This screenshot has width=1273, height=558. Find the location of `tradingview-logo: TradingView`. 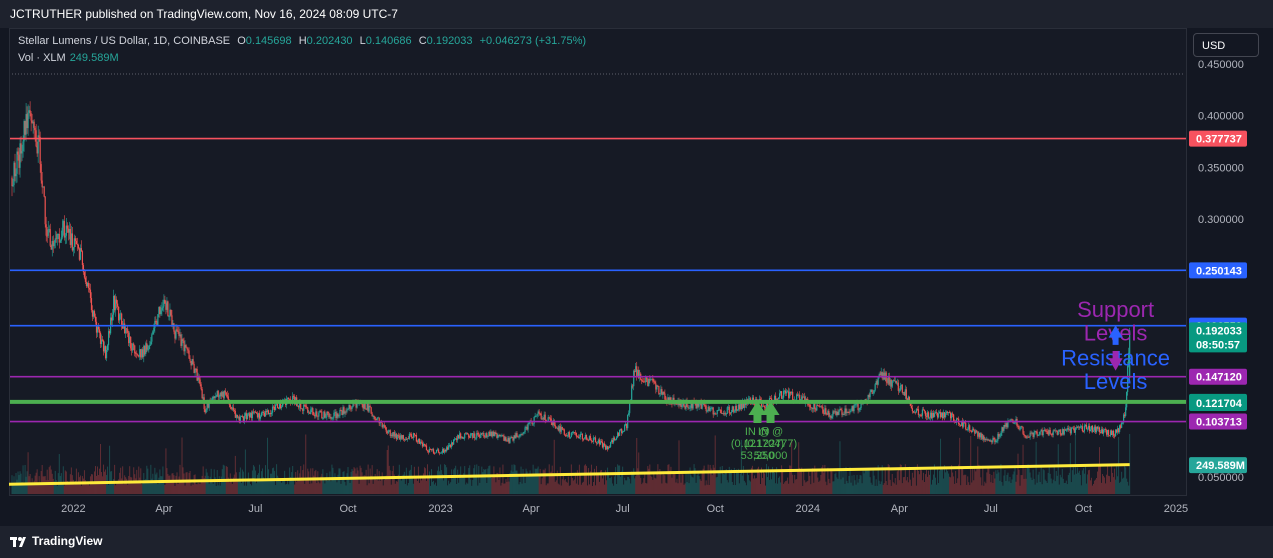

tradingview-logo: TradingView is located at coordinates (56, 541).